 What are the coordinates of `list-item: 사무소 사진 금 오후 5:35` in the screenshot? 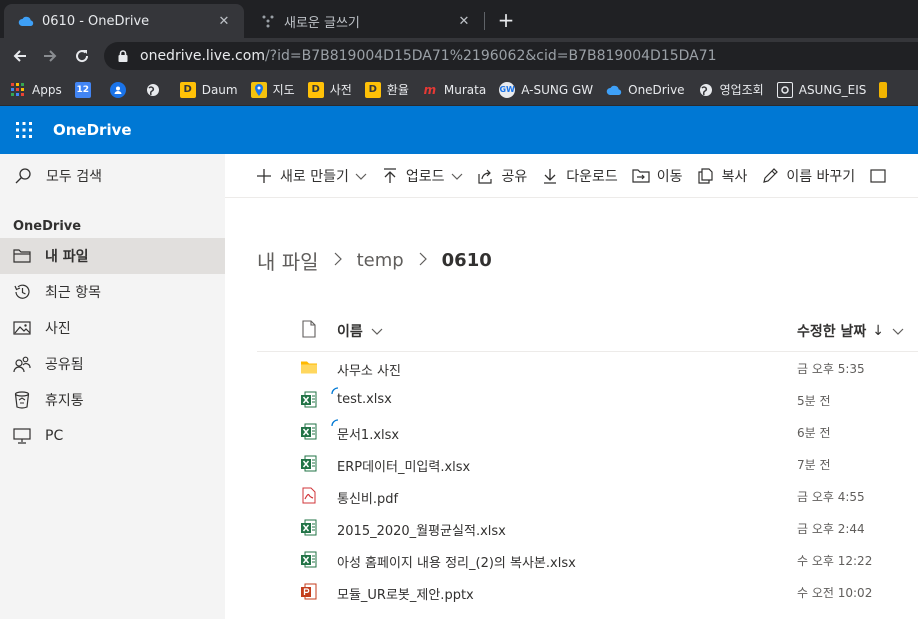 It's located at (587, 368).